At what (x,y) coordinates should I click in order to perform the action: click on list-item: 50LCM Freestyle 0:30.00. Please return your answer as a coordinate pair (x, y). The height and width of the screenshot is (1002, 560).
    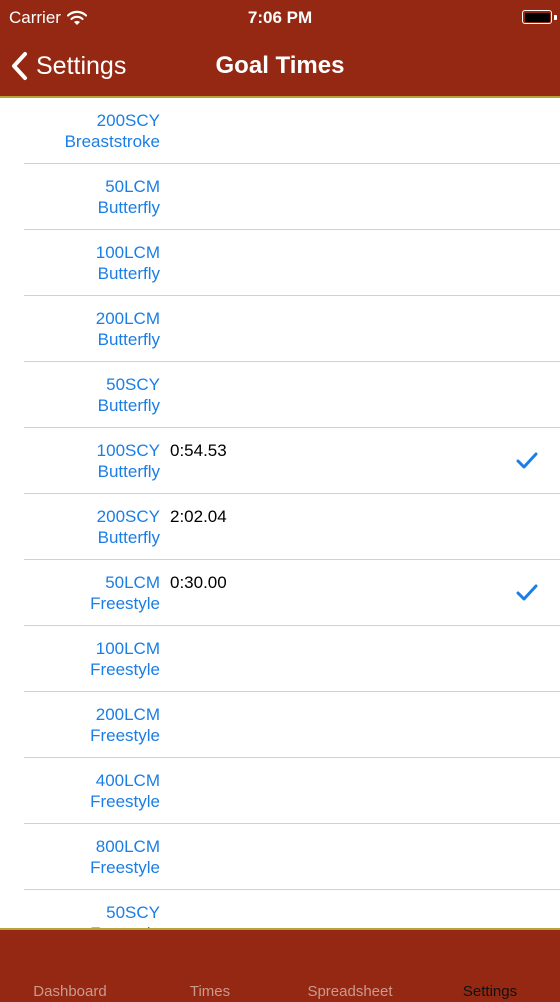
    Looking at the image, I should click on (280, 593).